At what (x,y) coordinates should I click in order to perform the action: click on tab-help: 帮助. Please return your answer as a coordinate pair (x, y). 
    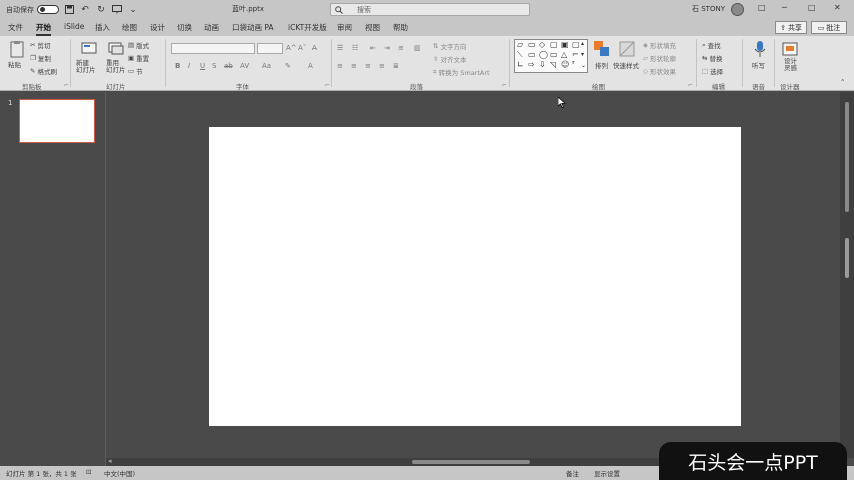
    Looking at the image, I should click on (400, 27).